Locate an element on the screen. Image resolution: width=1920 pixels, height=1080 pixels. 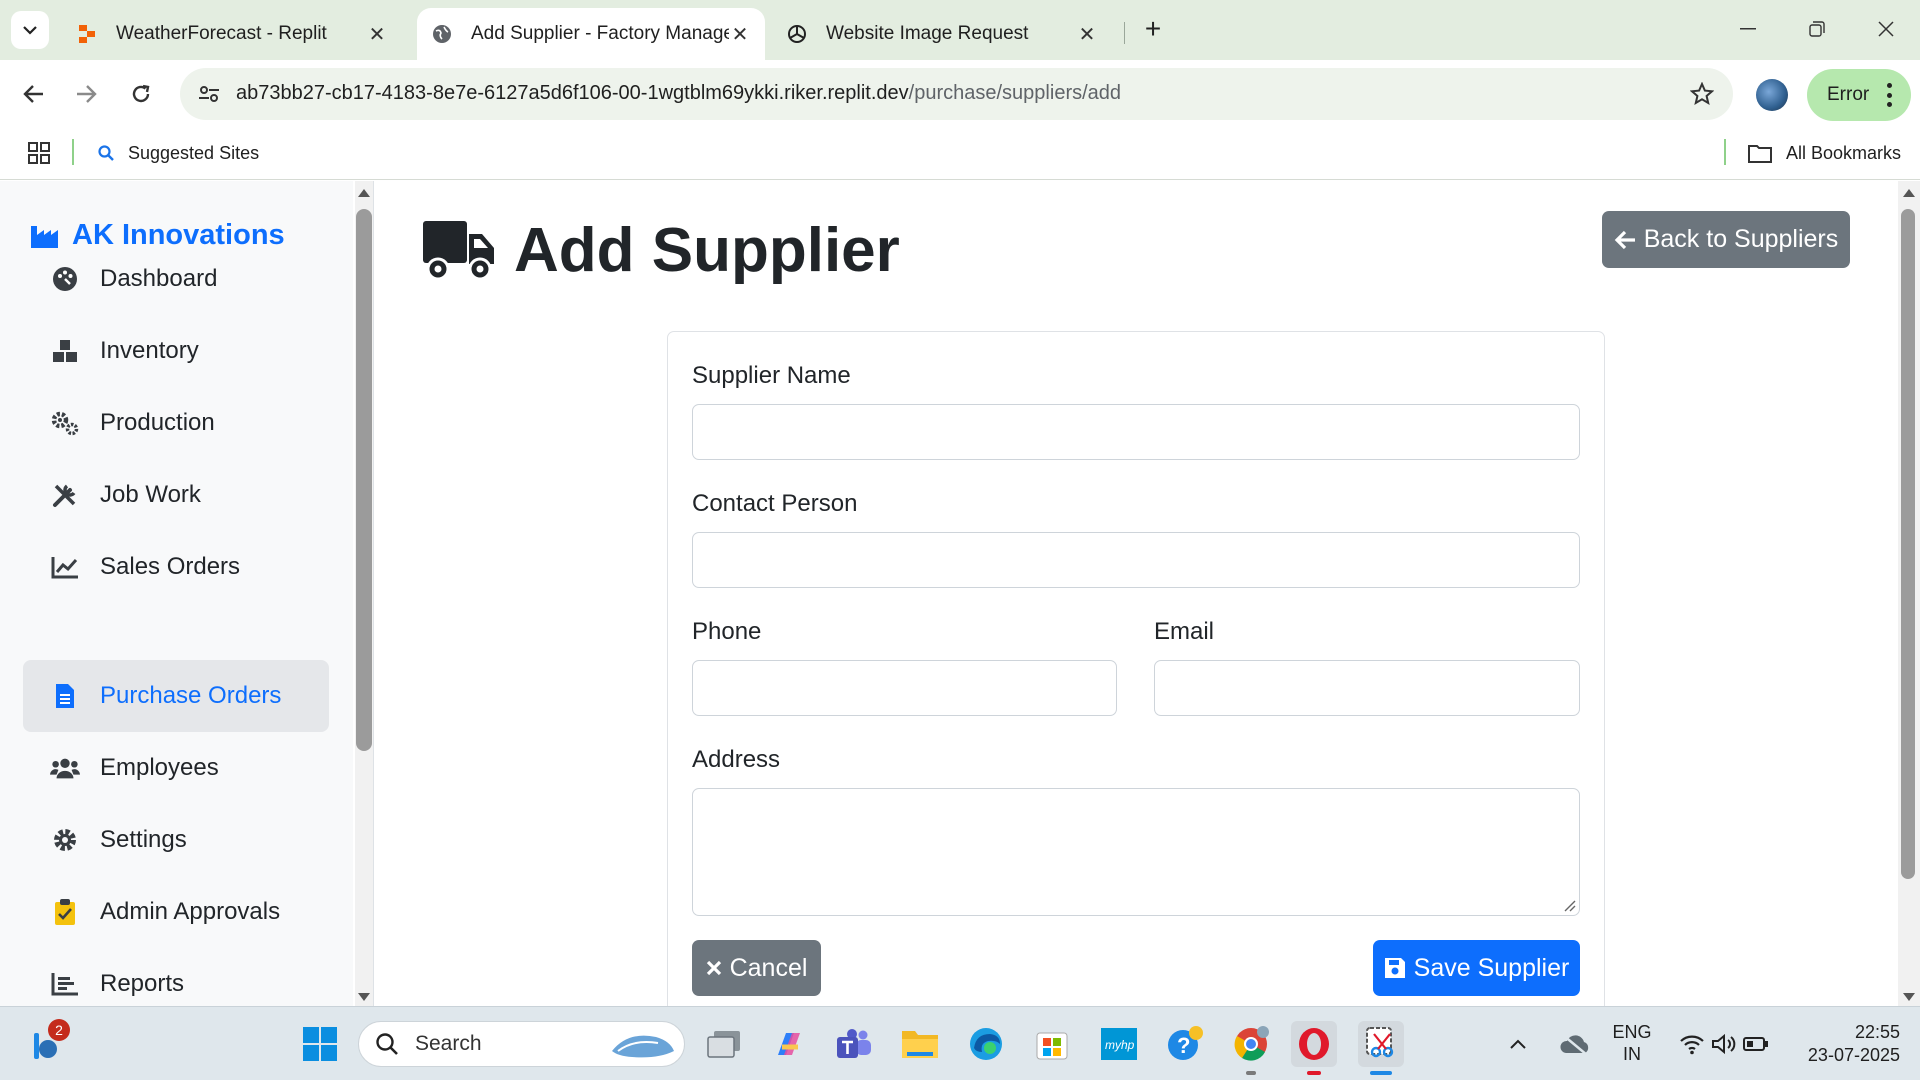
tab-add-supplier: Add Supplier - Factory Manage ✕ is located at coordinates (591, 34).